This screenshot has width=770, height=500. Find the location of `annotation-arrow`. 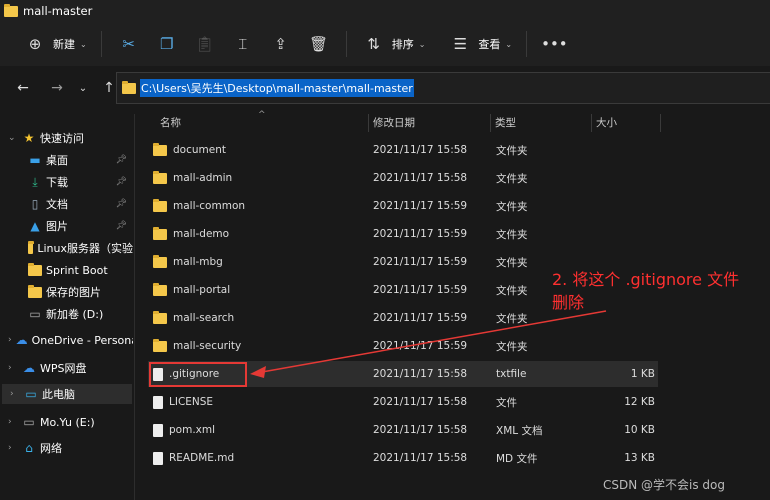

annotation-arrow is located at coordinates (428, 344).